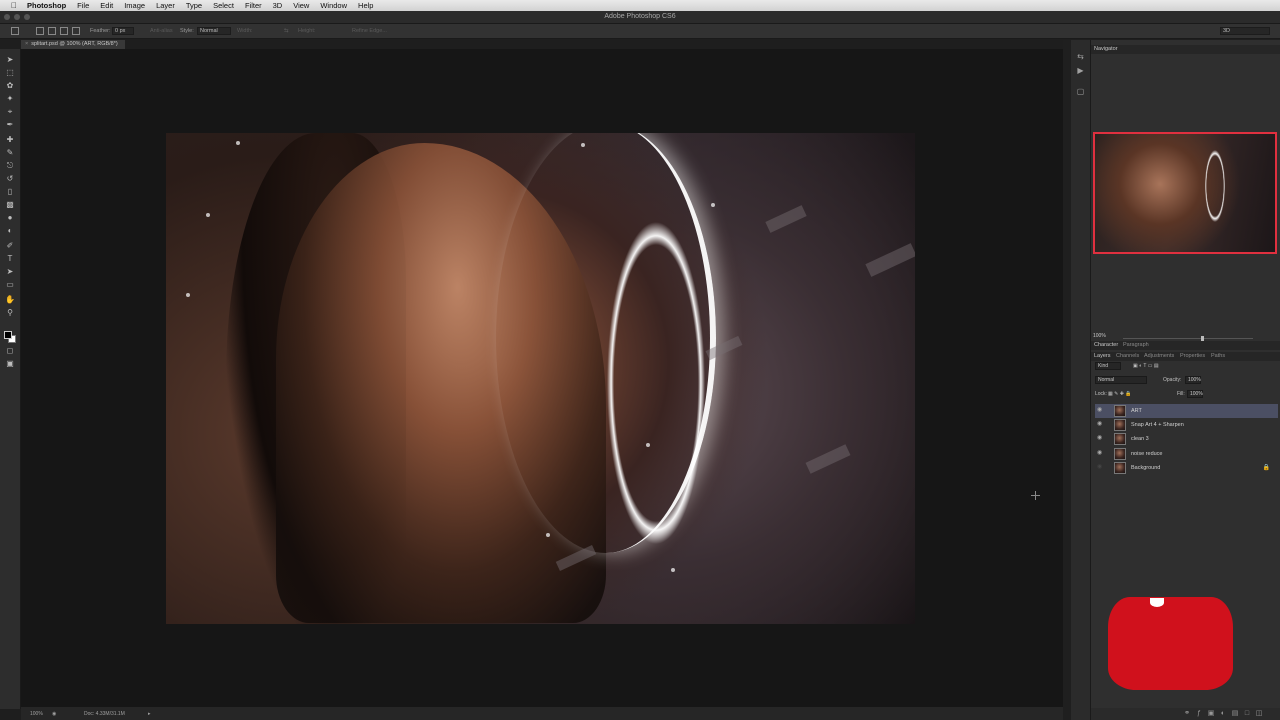 The width and height of the screenshot is (1280, 720). I want to click on eyedropper-tool-icon: ✒, so click(10, 124).